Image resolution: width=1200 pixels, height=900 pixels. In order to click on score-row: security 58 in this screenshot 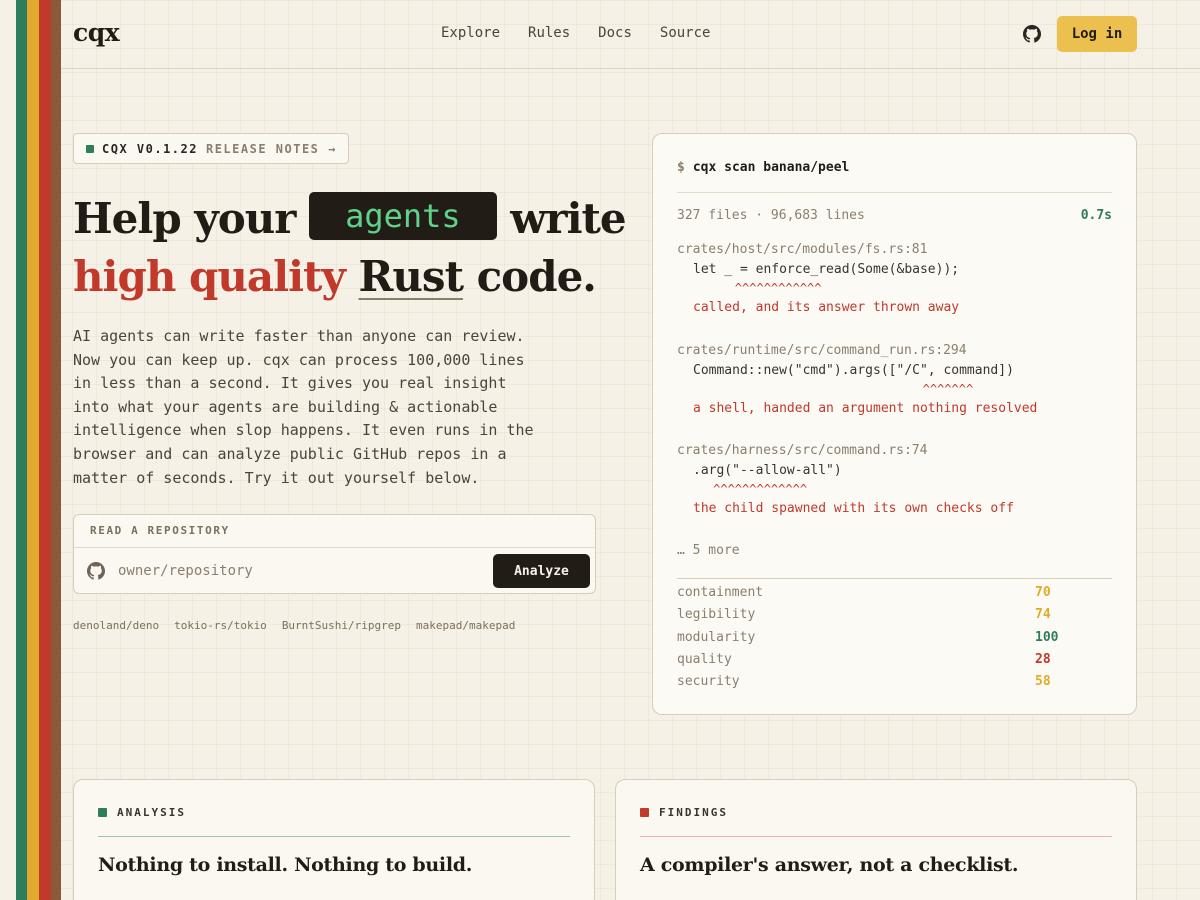, I will do `click(894, 682)`.